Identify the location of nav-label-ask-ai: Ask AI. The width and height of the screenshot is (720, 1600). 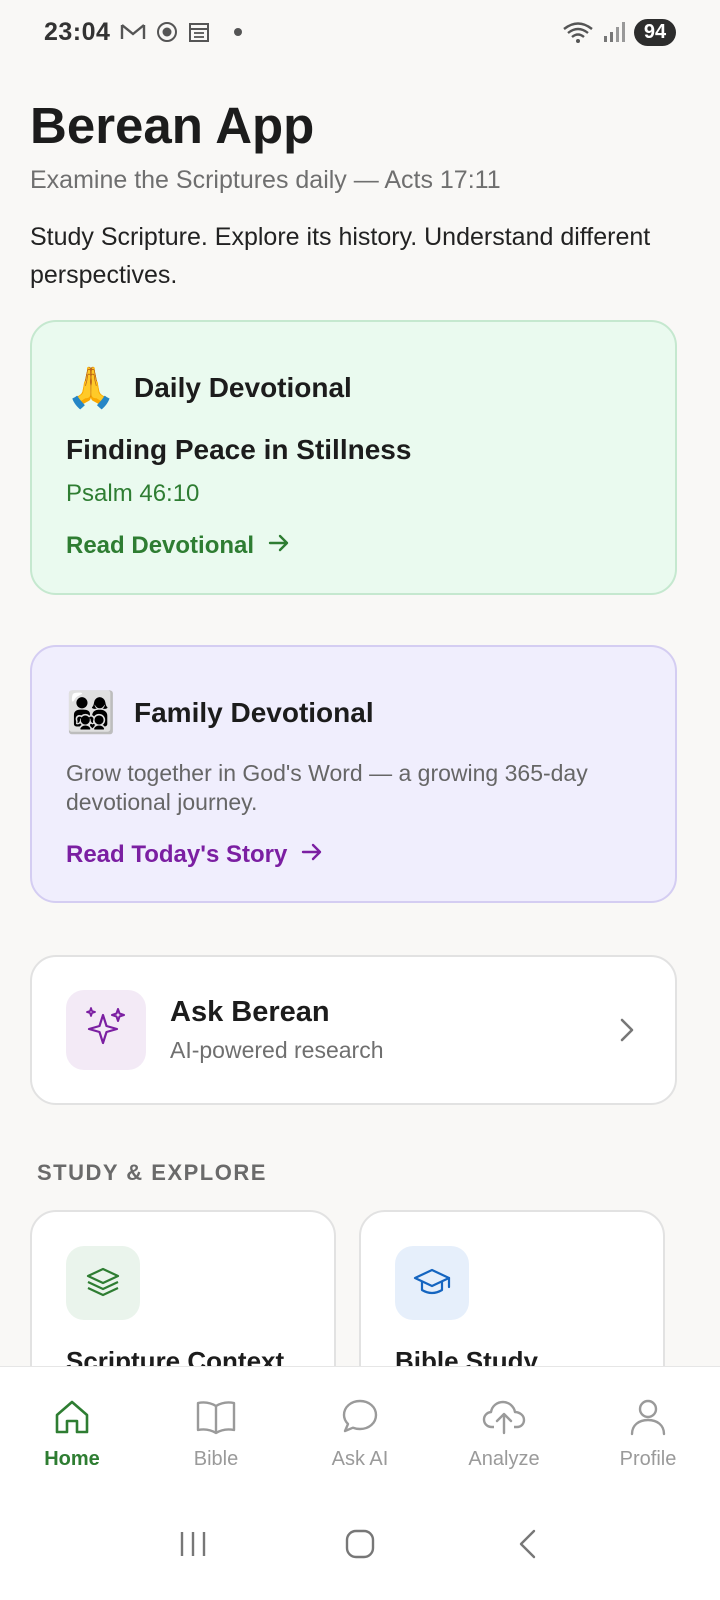
(360, 1459).